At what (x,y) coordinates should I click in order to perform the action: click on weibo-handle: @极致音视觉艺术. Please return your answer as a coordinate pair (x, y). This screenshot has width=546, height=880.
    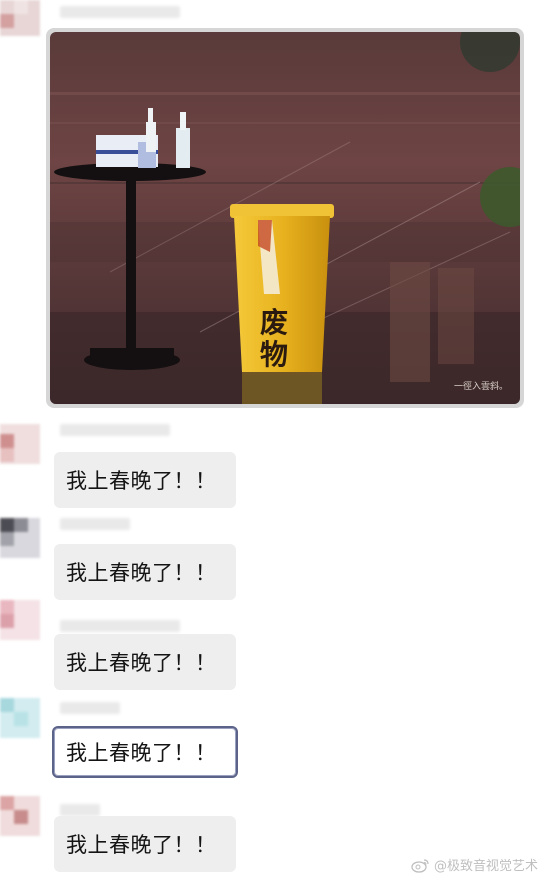
    Looking at the image, I should click on (485, 866).